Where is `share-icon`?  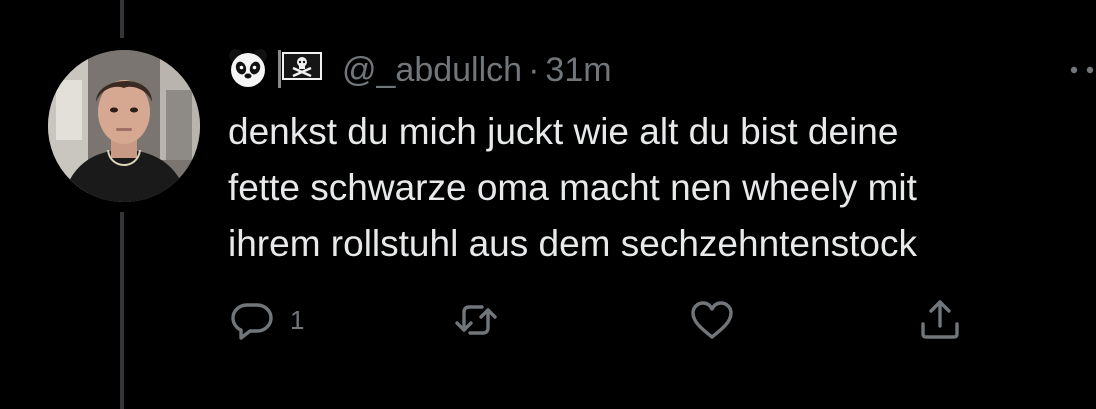 share-icon is located at coordinates (940, 320).